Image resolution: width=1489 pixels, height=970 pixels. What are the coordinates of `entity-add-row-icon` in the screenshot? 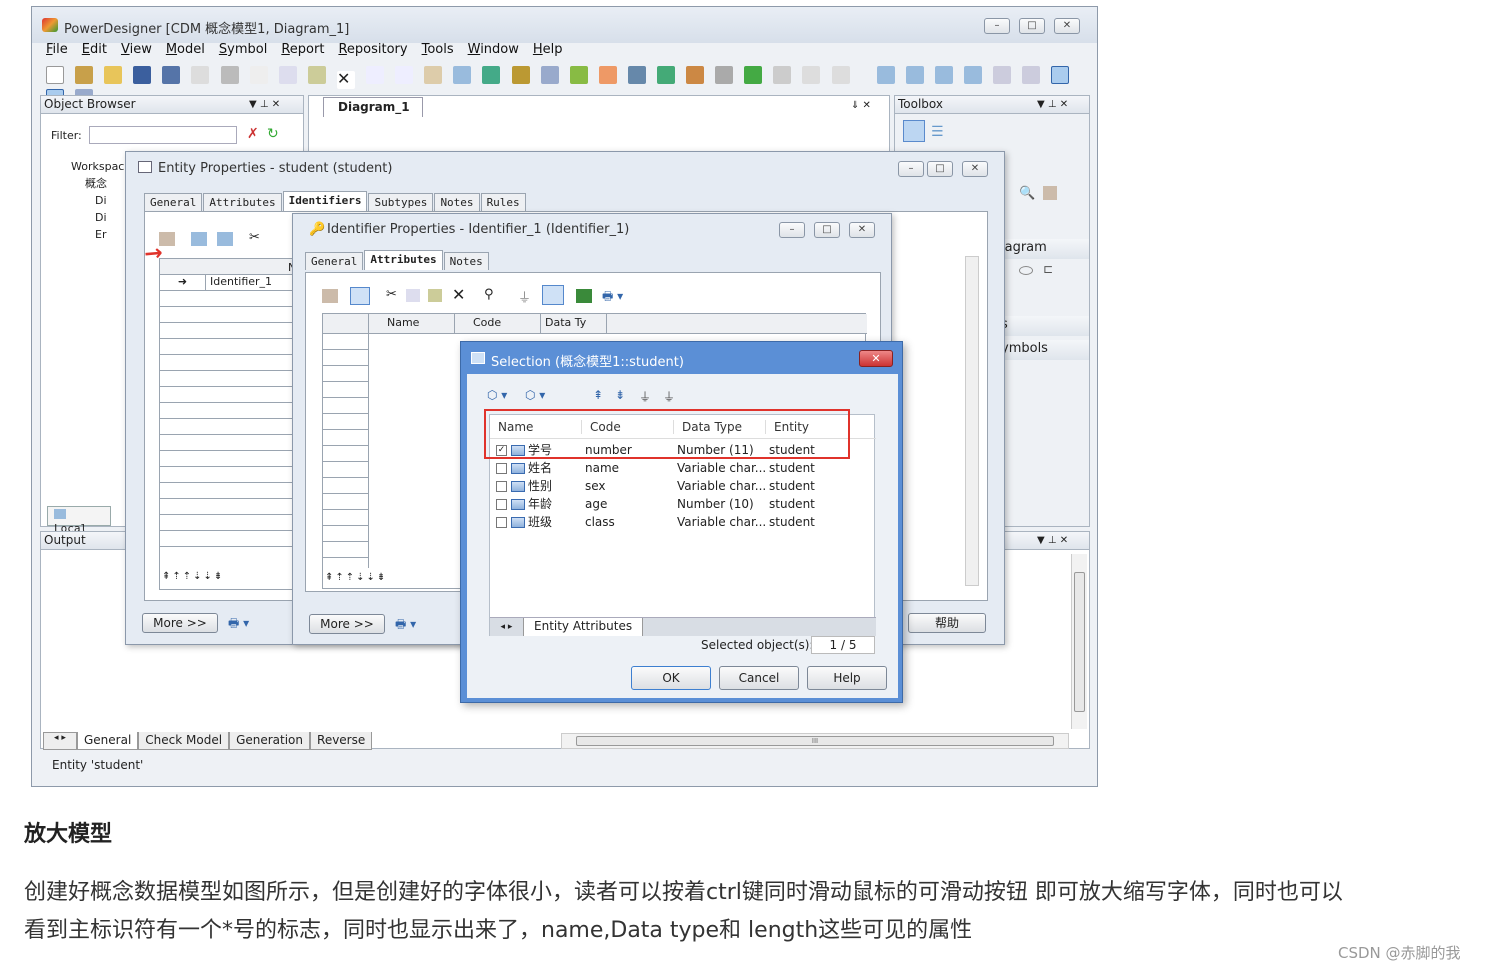 It's located at (225, 239).